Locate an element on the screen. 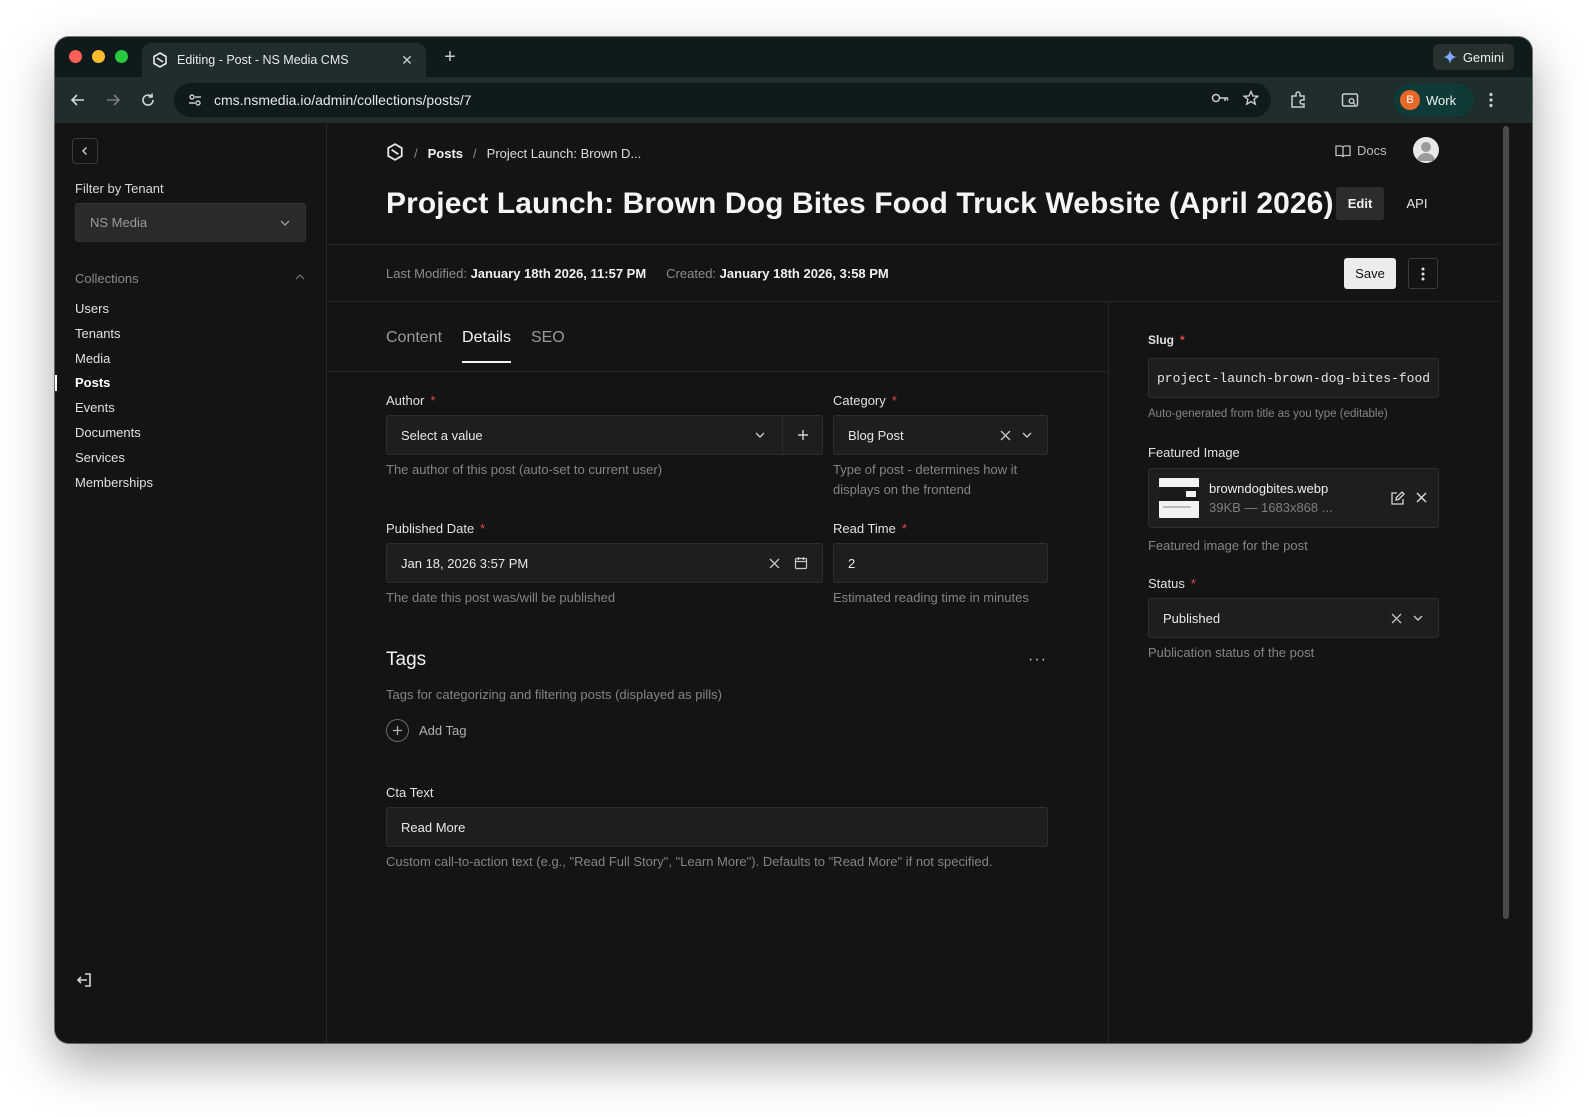  home-logo-icon is located at coordinates (395, 153).